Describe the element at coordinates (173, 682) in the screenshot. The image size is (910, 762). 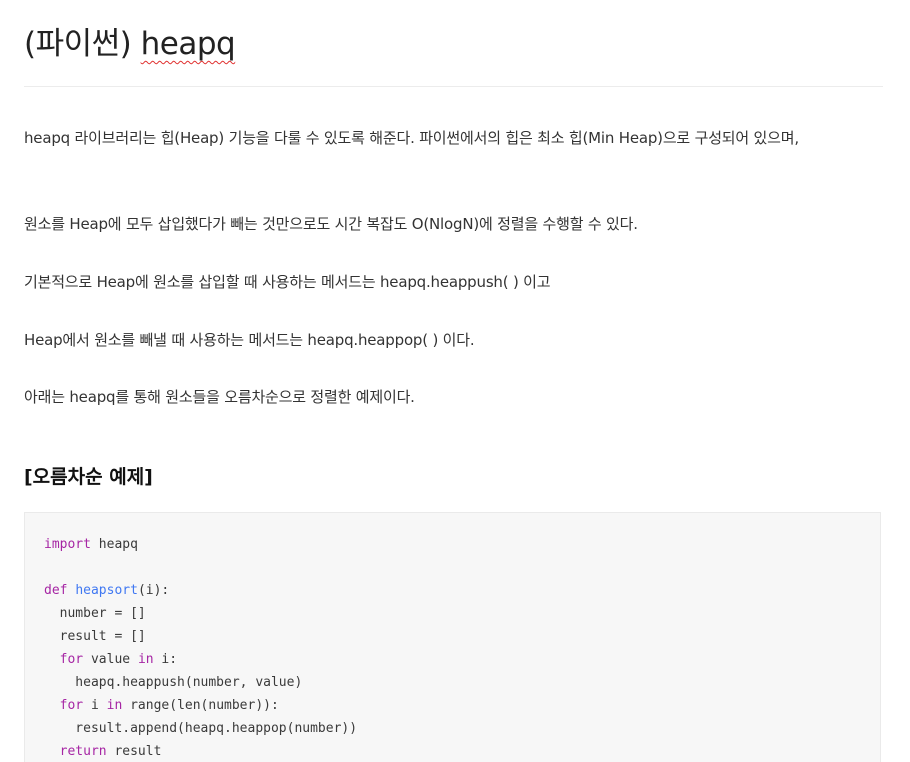
I see `code-line: heapq.heappush(number, value)` at that location.